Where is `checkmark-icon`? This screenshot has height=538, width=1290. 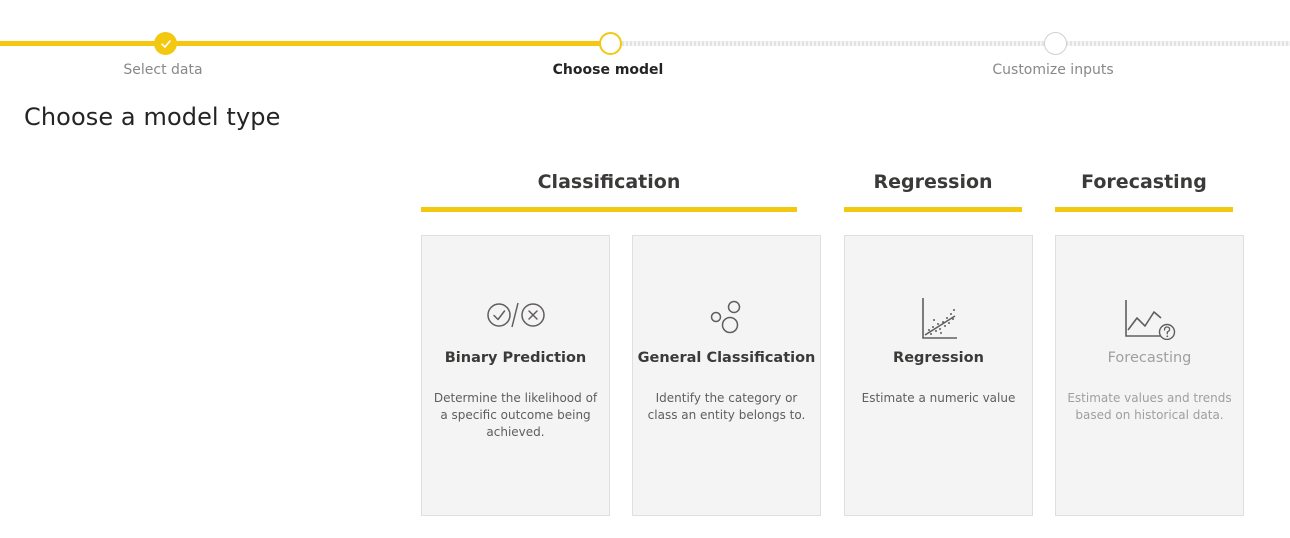 checkmark-icon is located at coordinates (165, 43).